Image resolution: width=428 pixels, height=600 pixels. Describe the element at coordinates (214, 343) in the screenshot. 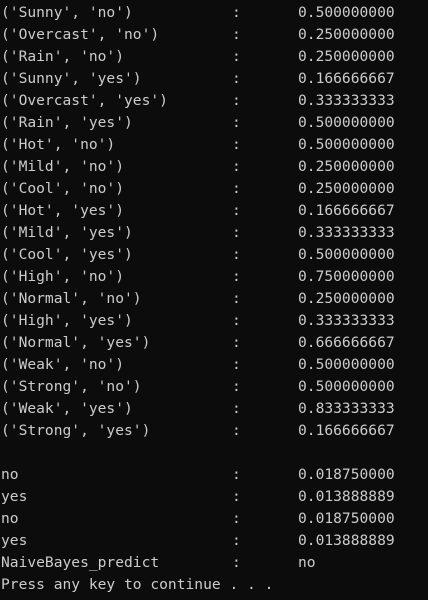

I see `probability-row: ('Normal', 'yes'): 0.666666667` at that location.